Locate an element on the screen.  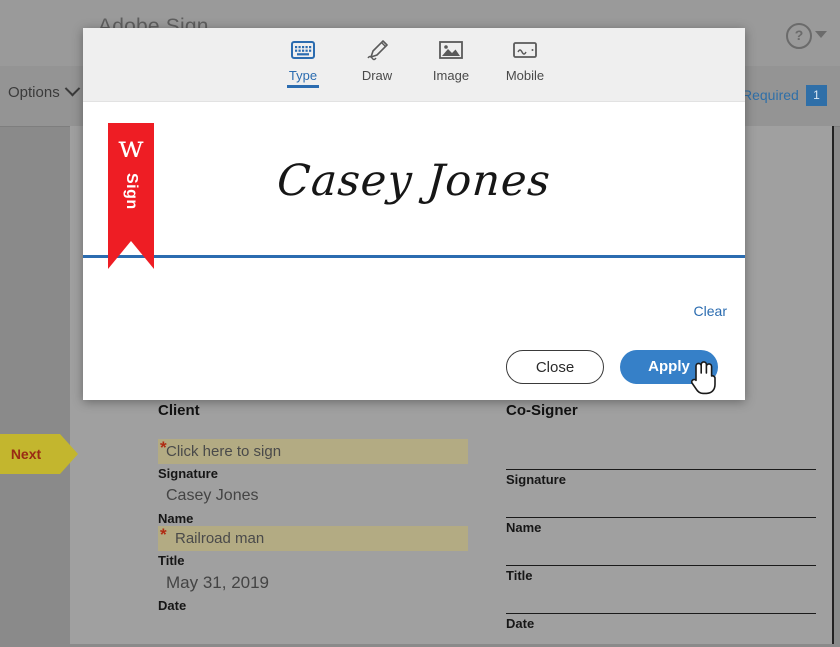
required-count-badge: 1 is located at coordinates (816, 95).